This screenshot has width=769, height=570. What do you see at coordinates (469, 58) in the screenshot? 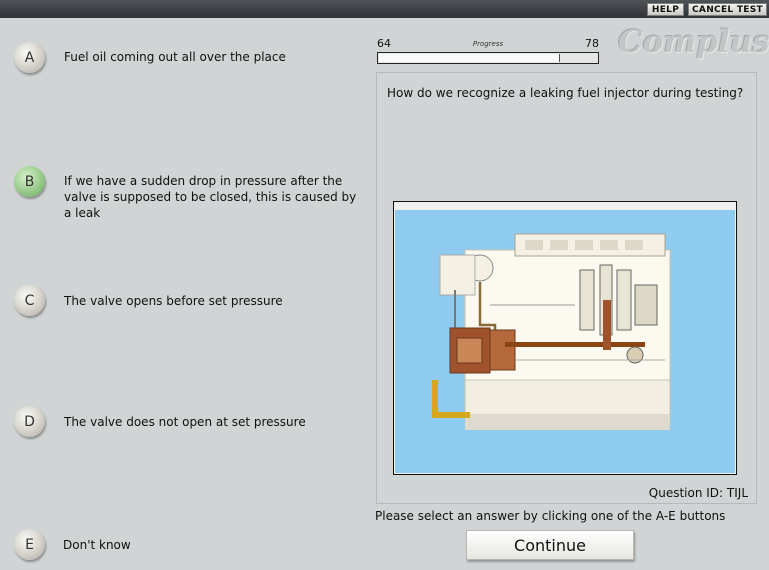
I see `progress-bar-fill` at bounding box center [469, 58].